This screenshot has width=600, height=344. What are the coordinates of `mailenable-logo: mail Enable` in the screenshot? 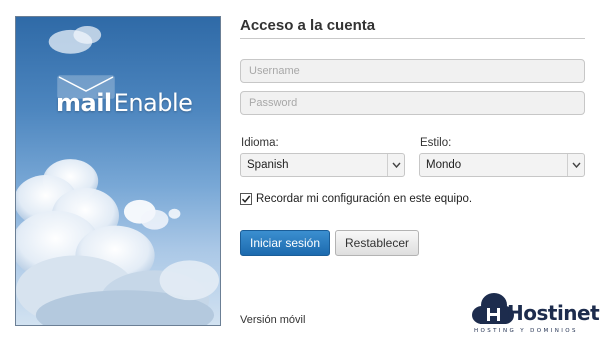 It's located at (124, 96).